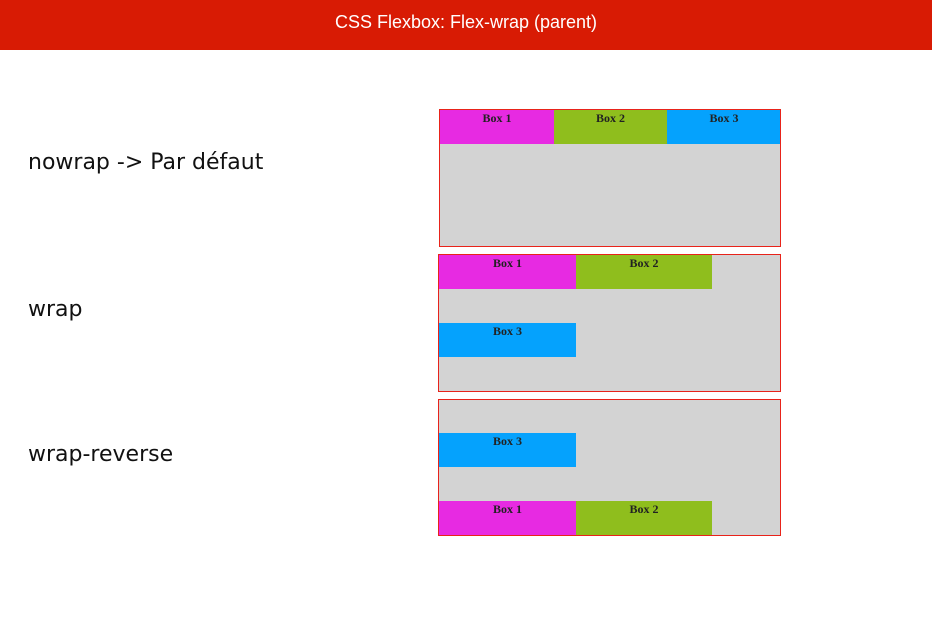 This screenshot has width=932, height=626. I want to click on row-label-wrap-reverse: wrap-reverse, so click(101, 454).